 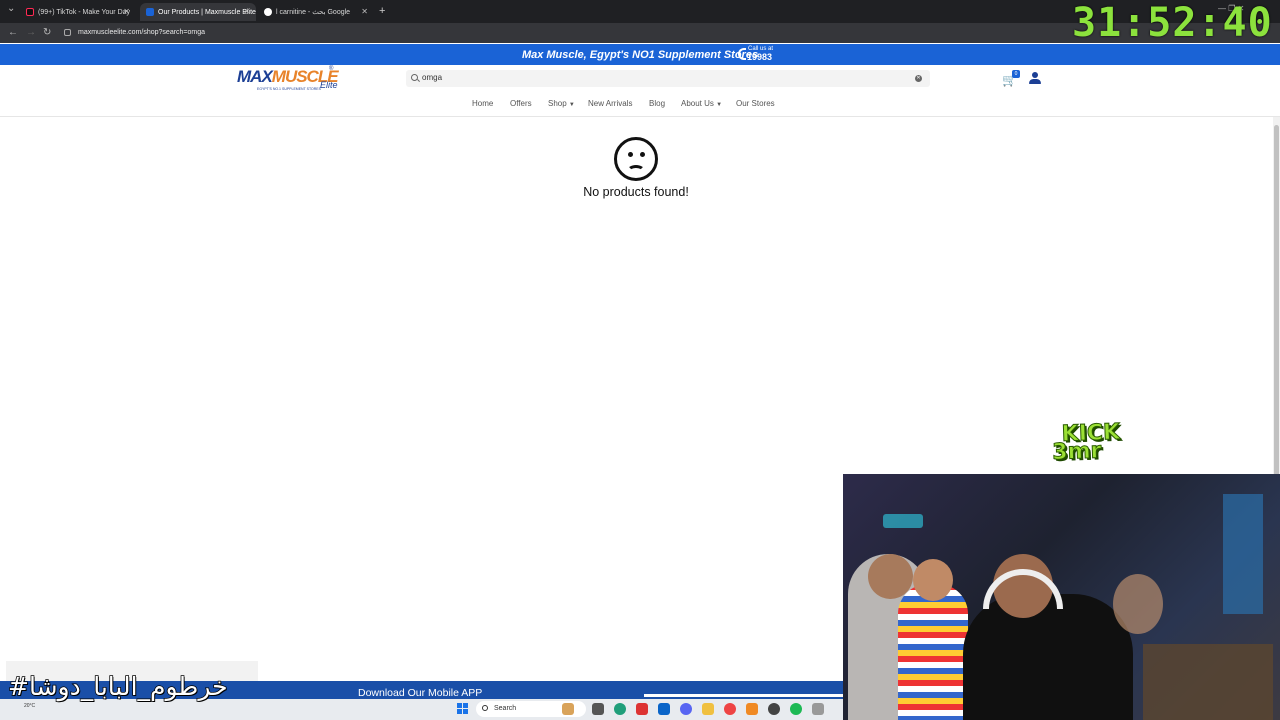 I want to click on tab-tiktok: (99+) TikTok - Make Your Day ✕, so click(x=78, y=12).